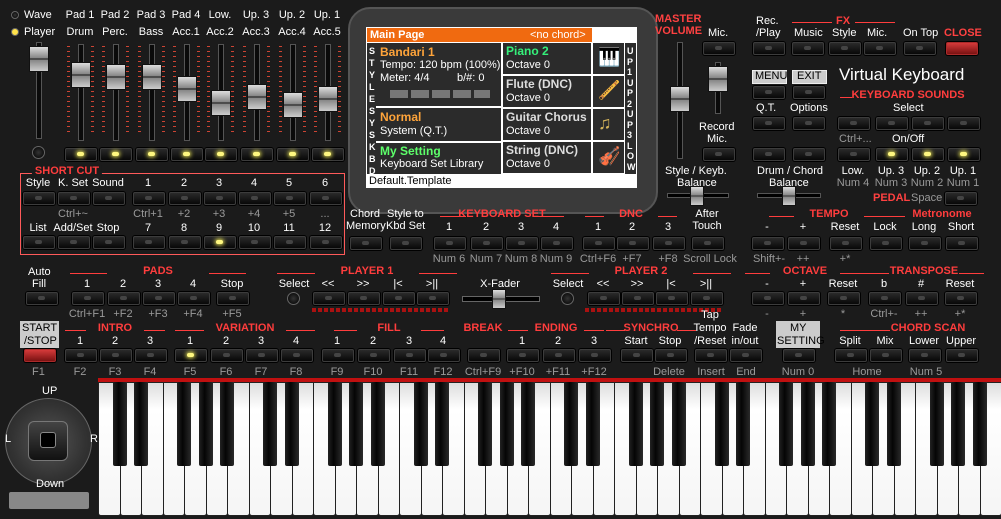 This screenshot has width=1001, height=519. I want to click on fx-music-button, so click(808, 48).